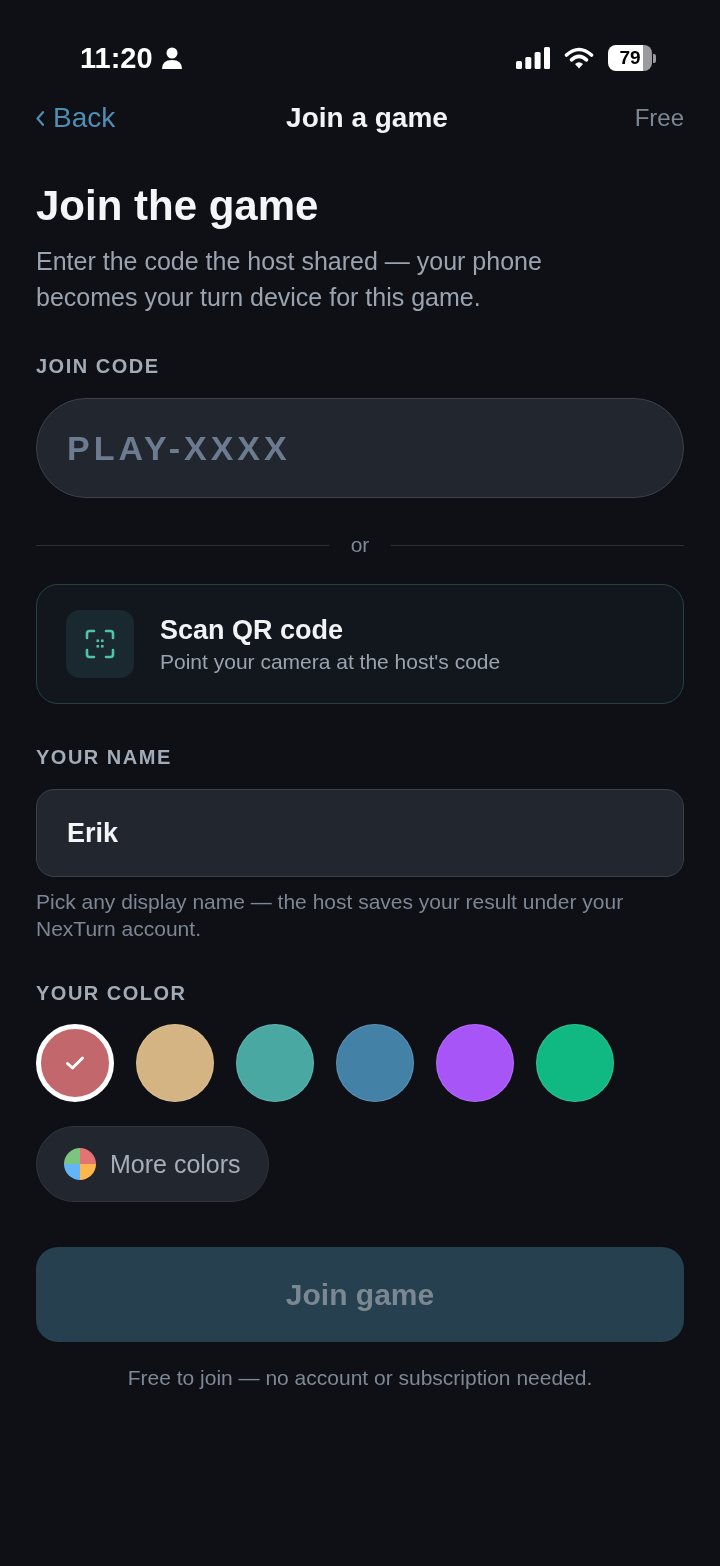  Describe the element at coordinates (289, 279) in the screenshot. I see `page-description: Enter the code the host shared — your phone becomes your turn device for this game.` at that location.